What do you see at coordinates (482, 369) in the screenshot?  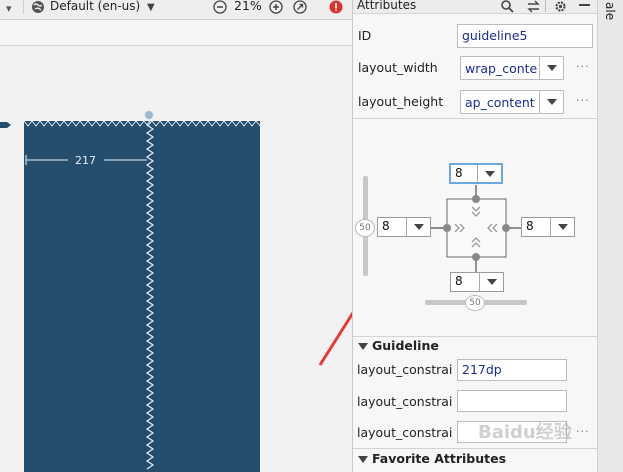 I see `guideline-row-value: 217dp` at bounding box center [482, 369].